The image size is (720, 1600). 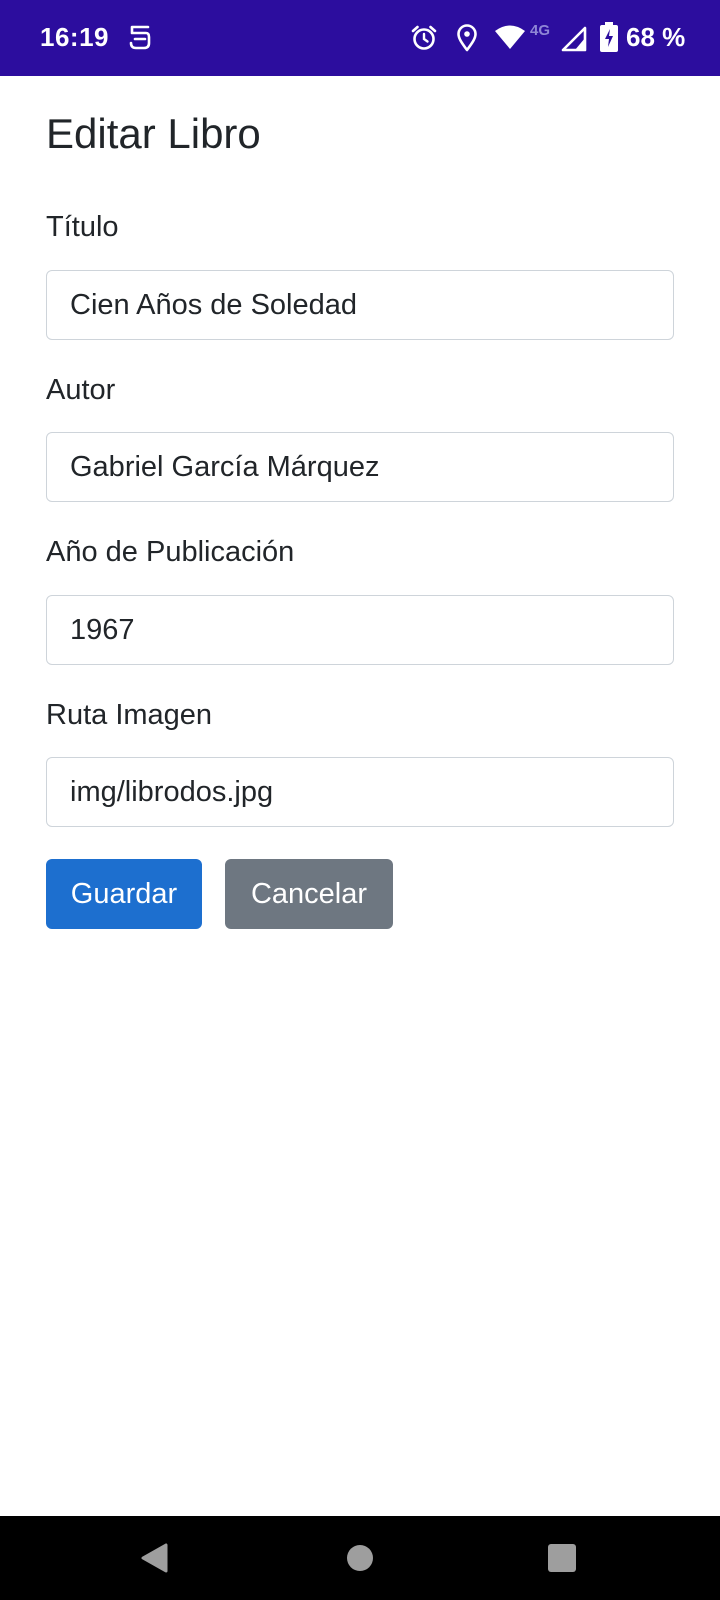 I want to click on system-navigation-bar, so click(x=360, y=1558).